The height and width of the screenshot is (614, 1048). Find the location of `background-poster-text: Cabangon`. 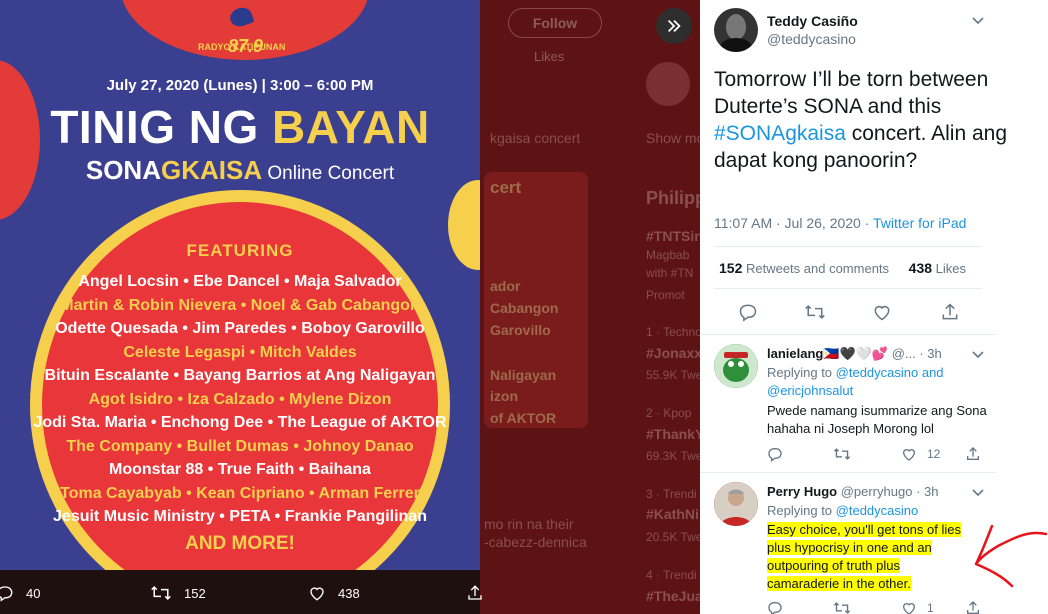

background-poster-text: Cabangon is located at coordinates (524, 308).